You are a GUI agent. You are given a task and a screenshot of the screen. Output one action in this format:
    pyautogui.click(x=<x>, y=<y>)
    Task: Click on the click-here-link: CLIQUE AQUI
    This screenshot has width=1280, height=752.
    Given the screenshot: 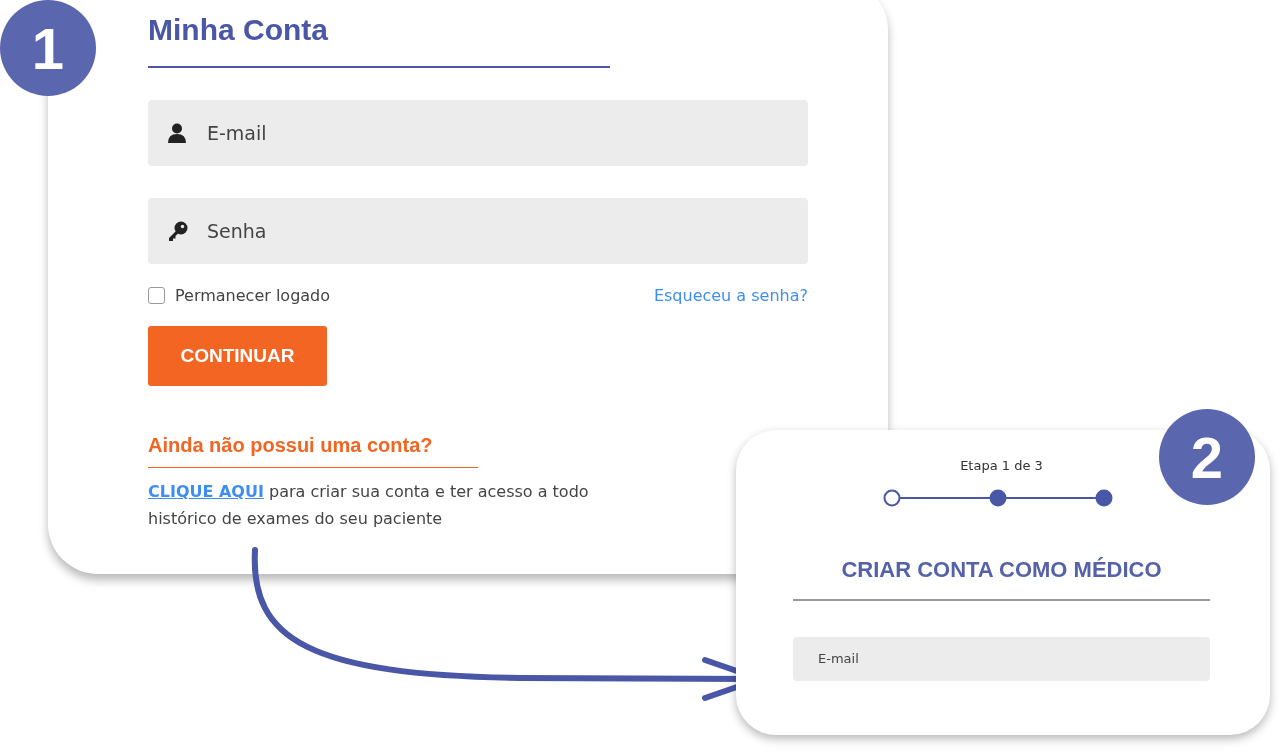 What is the action you would take?
    pyautogui.click(x=206, y=491)
    